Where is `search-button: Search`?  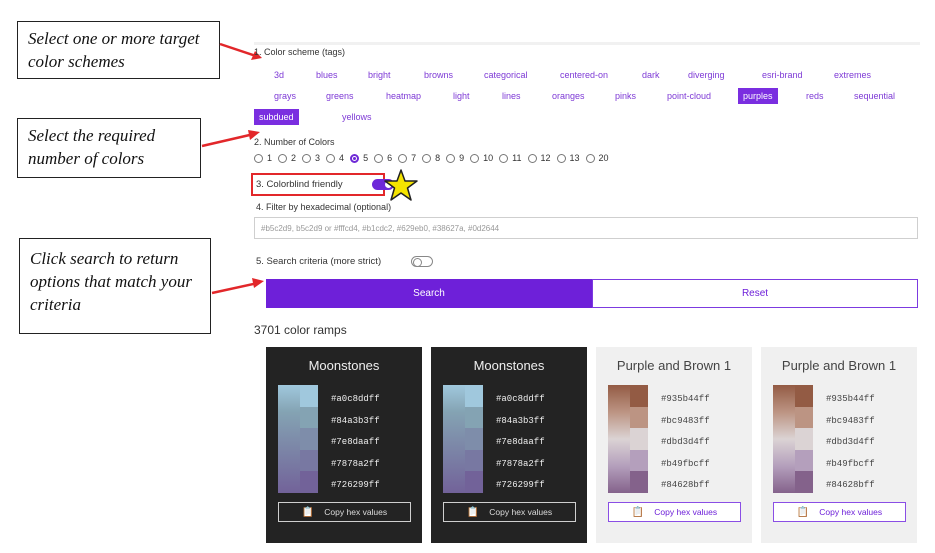 search-button: Search is located at coordinates (429, 293).